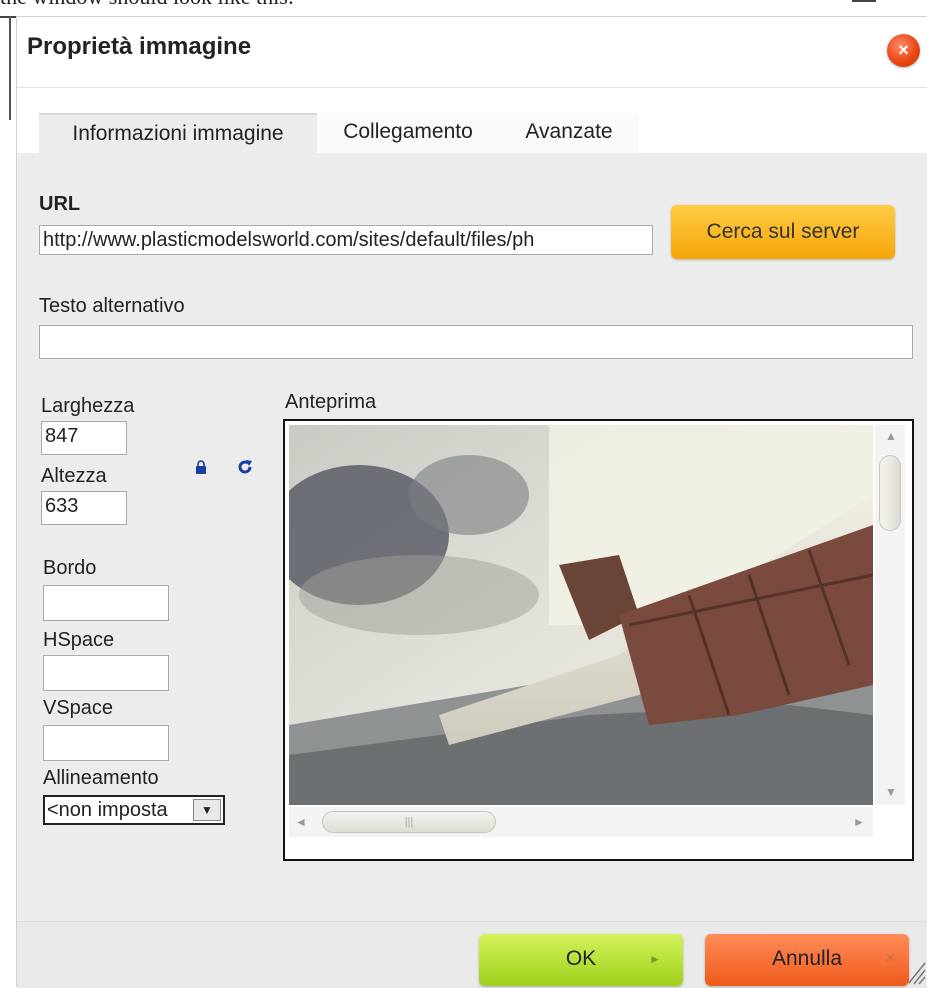 The image size is (927, 988). Describe the element at coordinates (891, 436) in the screenshot. I see `scroll-up-icon: ▲` at that location.